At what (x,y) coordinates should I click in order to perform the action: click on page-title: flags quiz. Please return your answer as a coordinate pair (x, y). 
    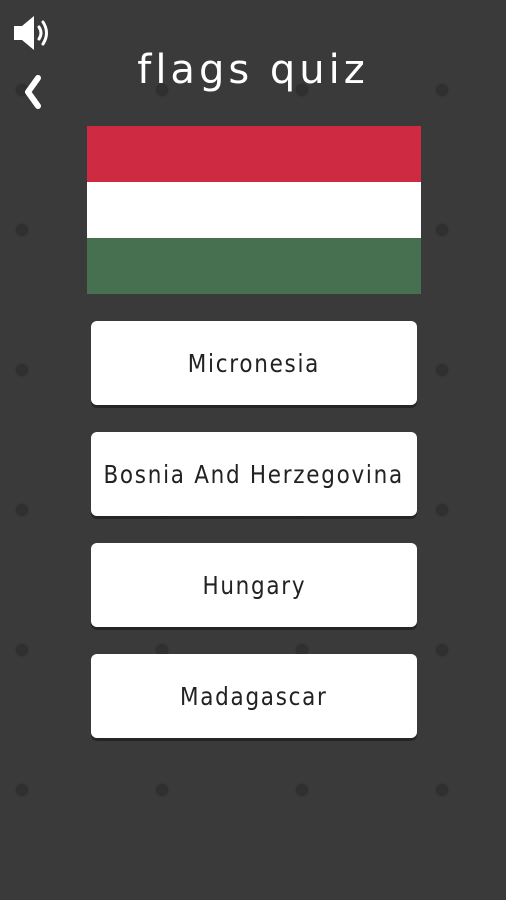
    Looking at the image, I should click on (253, 70).